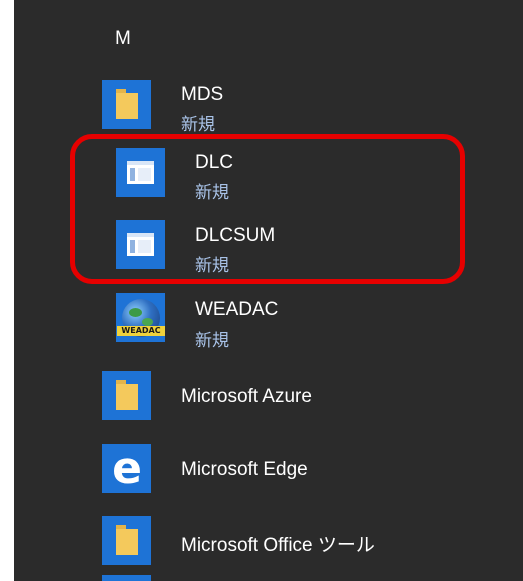 This screenshot has width=523, height=581. I want to click on app-name: WEADAC, so click(237, 309).